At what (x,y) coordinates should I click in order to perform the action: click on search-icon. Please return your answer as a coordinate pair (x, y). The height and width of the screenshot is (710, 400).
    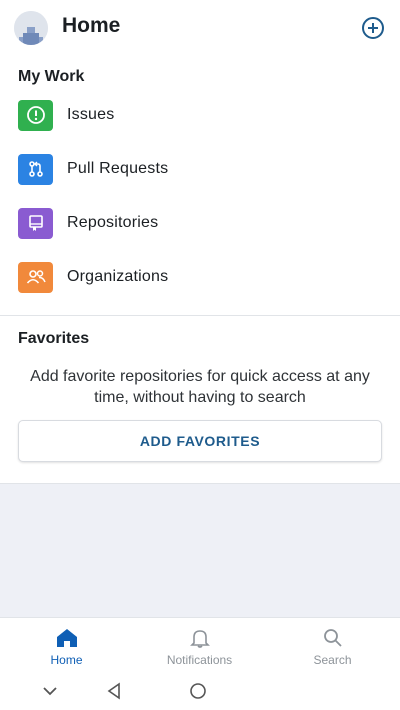
    Looking at the image, I should click on (333, 638).